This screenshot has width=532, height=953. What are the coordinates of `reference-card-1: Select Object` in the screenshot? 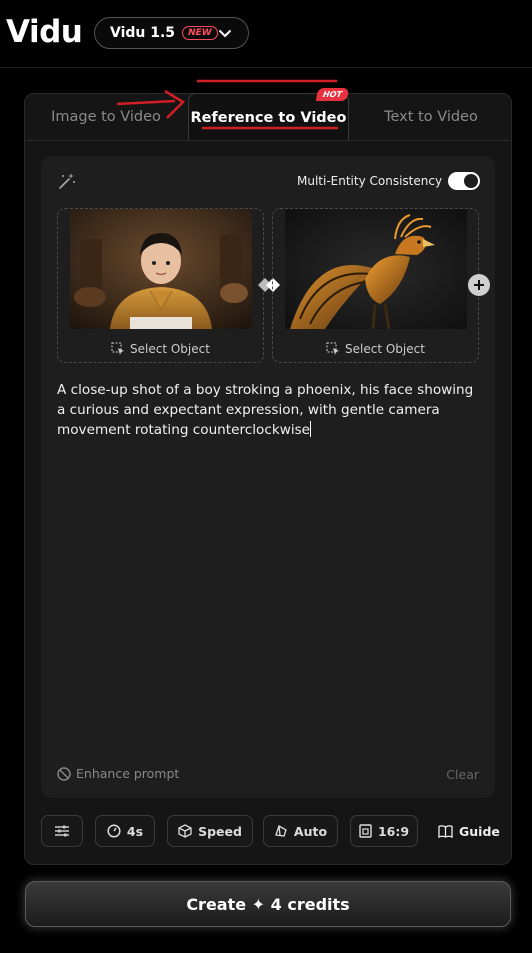 It's located at (160, 285).